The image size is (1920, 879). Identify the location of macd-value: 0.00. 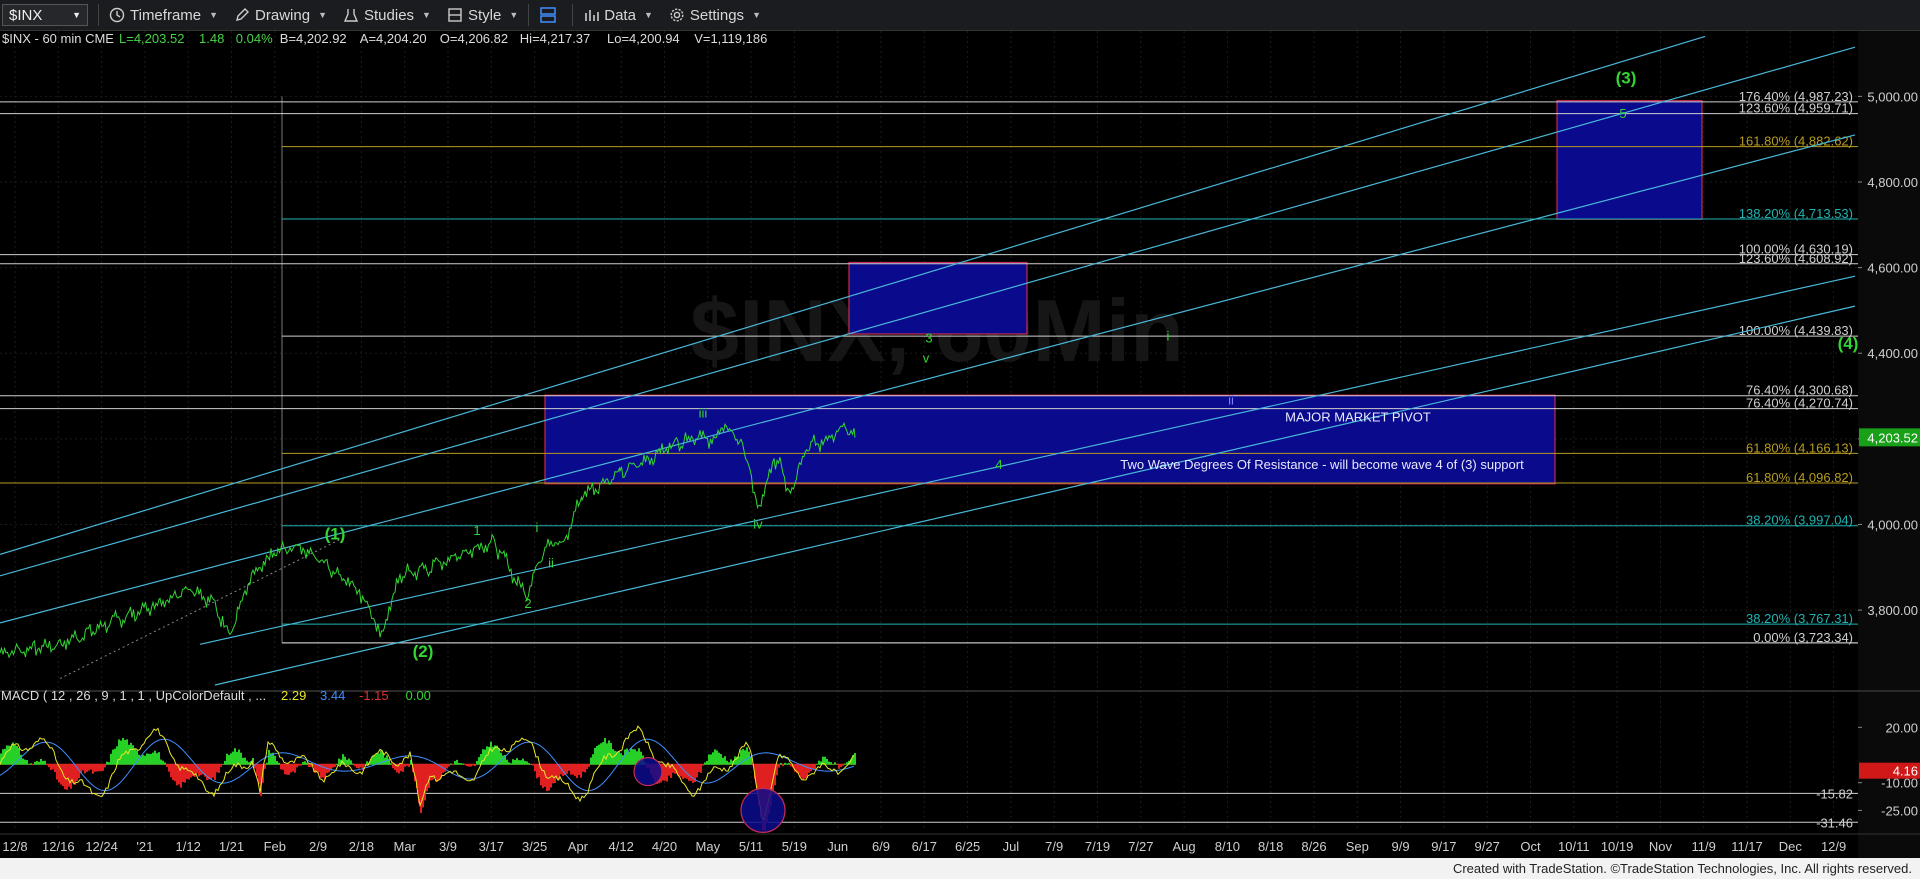
(418, 695).